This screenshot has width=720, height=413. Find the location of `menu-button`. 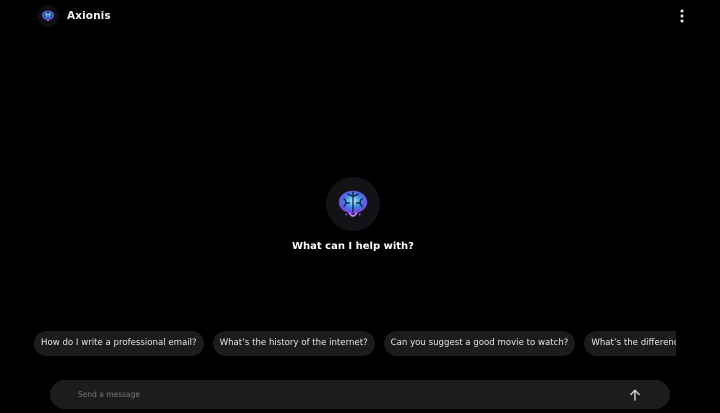

menu-button is located at coordinates (682, 16).